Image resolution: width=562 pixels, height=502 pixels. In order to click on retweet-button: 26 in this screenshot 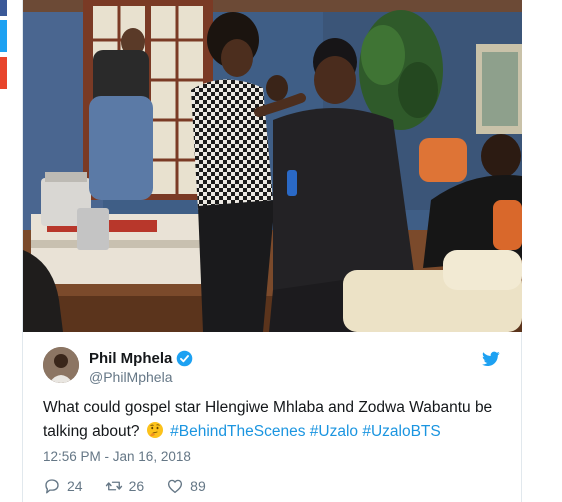, I will do `click(125, 486)`.